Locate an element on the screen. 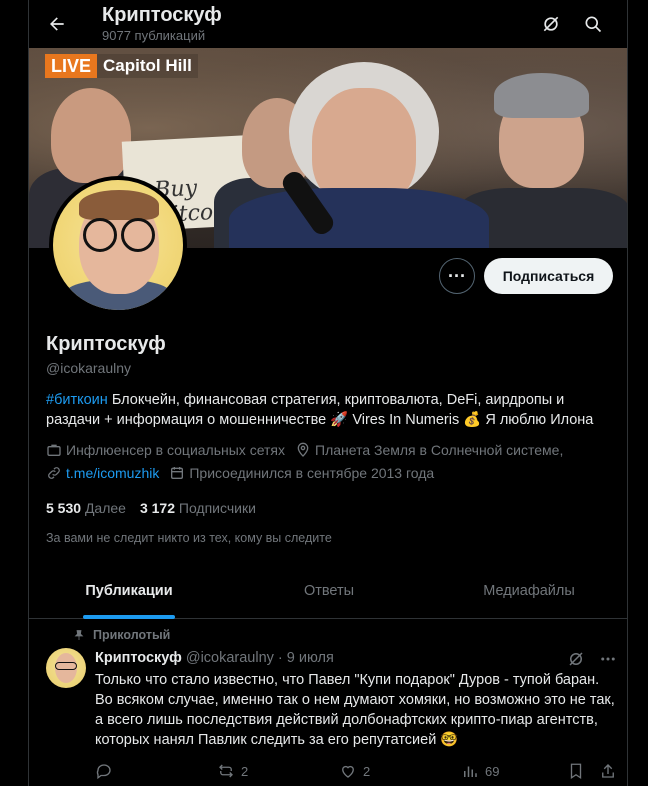 The height and width of the screenshot is (786, 648). grok-button is located at coordinates (551, 24).